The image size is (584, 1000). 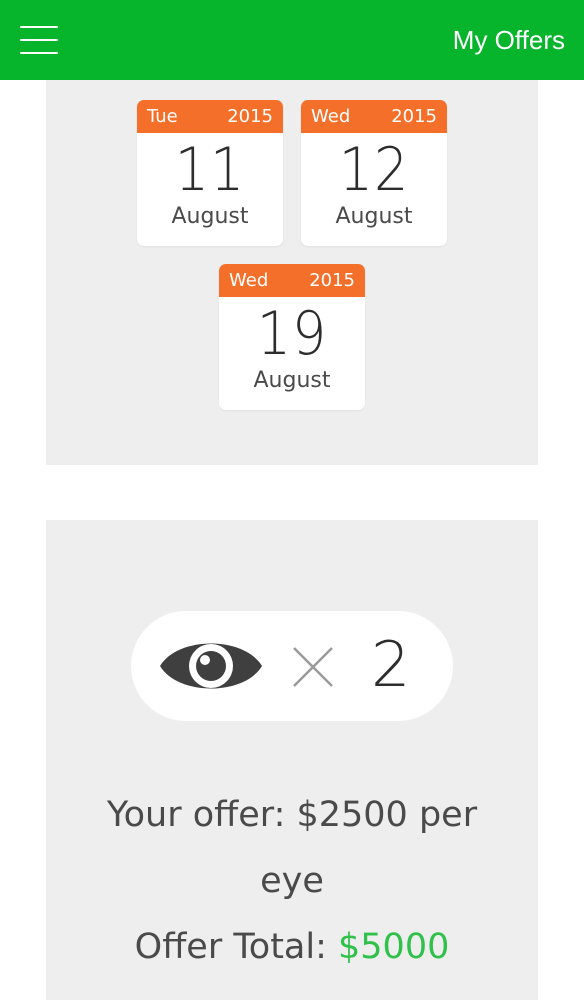 I want to click on hamburger-menu-icon, so click(x=39, y=40).